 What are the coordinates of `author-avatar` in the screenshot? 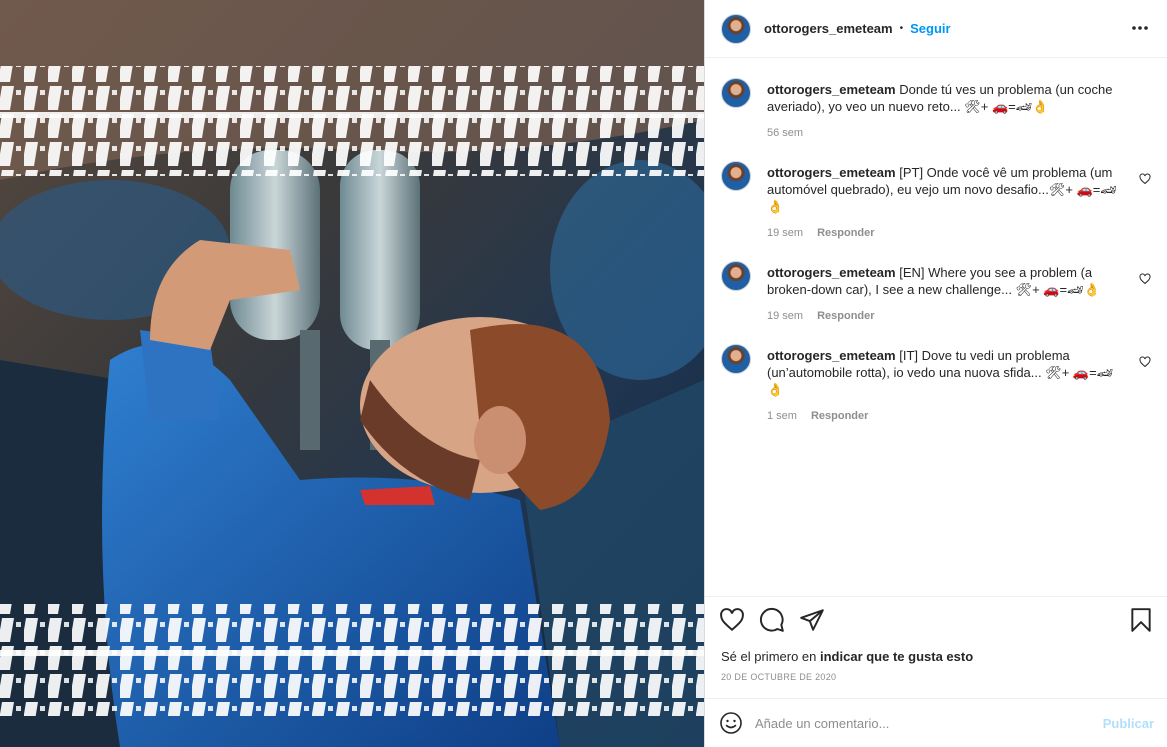 It's located at (736, 28).